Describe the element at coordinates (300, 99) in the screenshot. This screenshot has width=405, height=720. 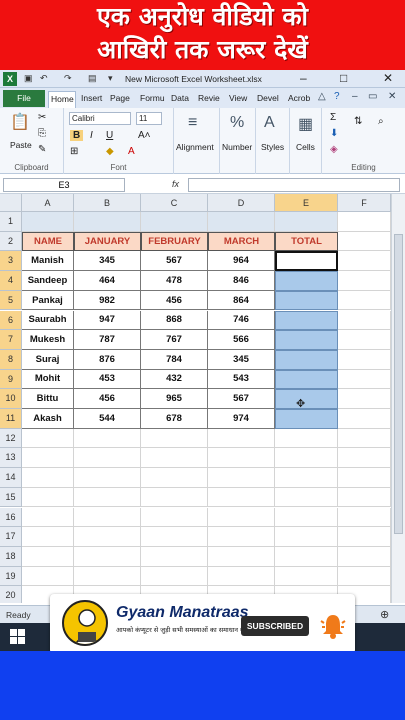
I see `tab-acrobat: Acrob` at that location.